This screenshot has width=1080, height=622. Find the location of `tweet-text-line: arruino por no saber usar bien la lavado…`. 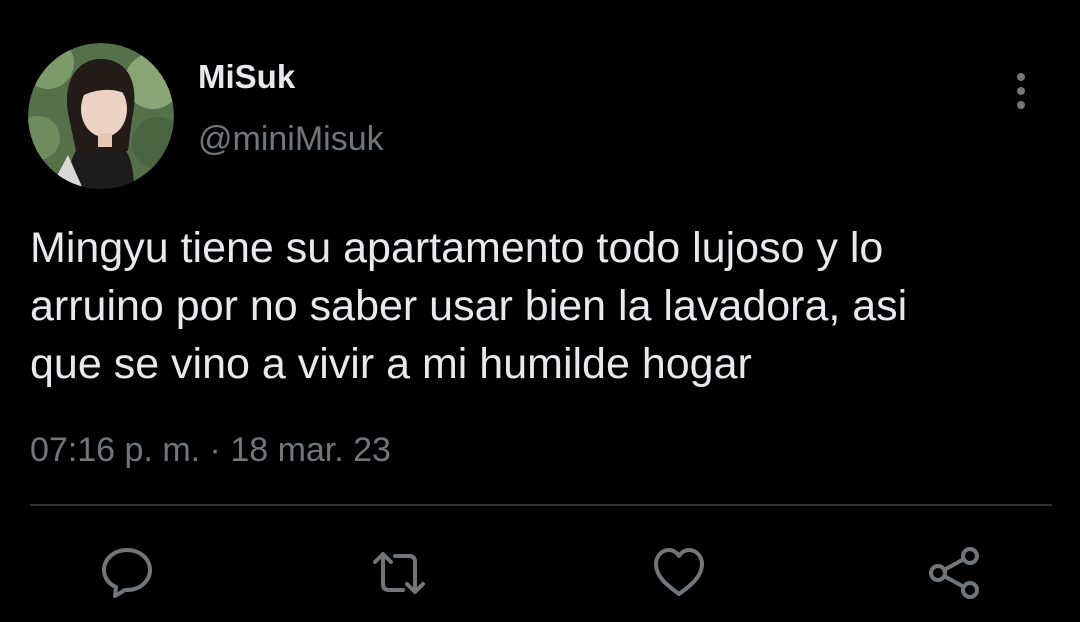

tweet-text-line: arruino por no saber usar bien la lavado… is located at coordinates (469, 306).